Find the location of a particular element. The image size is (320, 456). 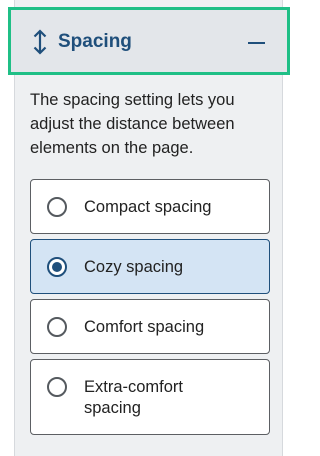

option-cozy-spacing: Cozy spacing is located at coordinates (150, 266).